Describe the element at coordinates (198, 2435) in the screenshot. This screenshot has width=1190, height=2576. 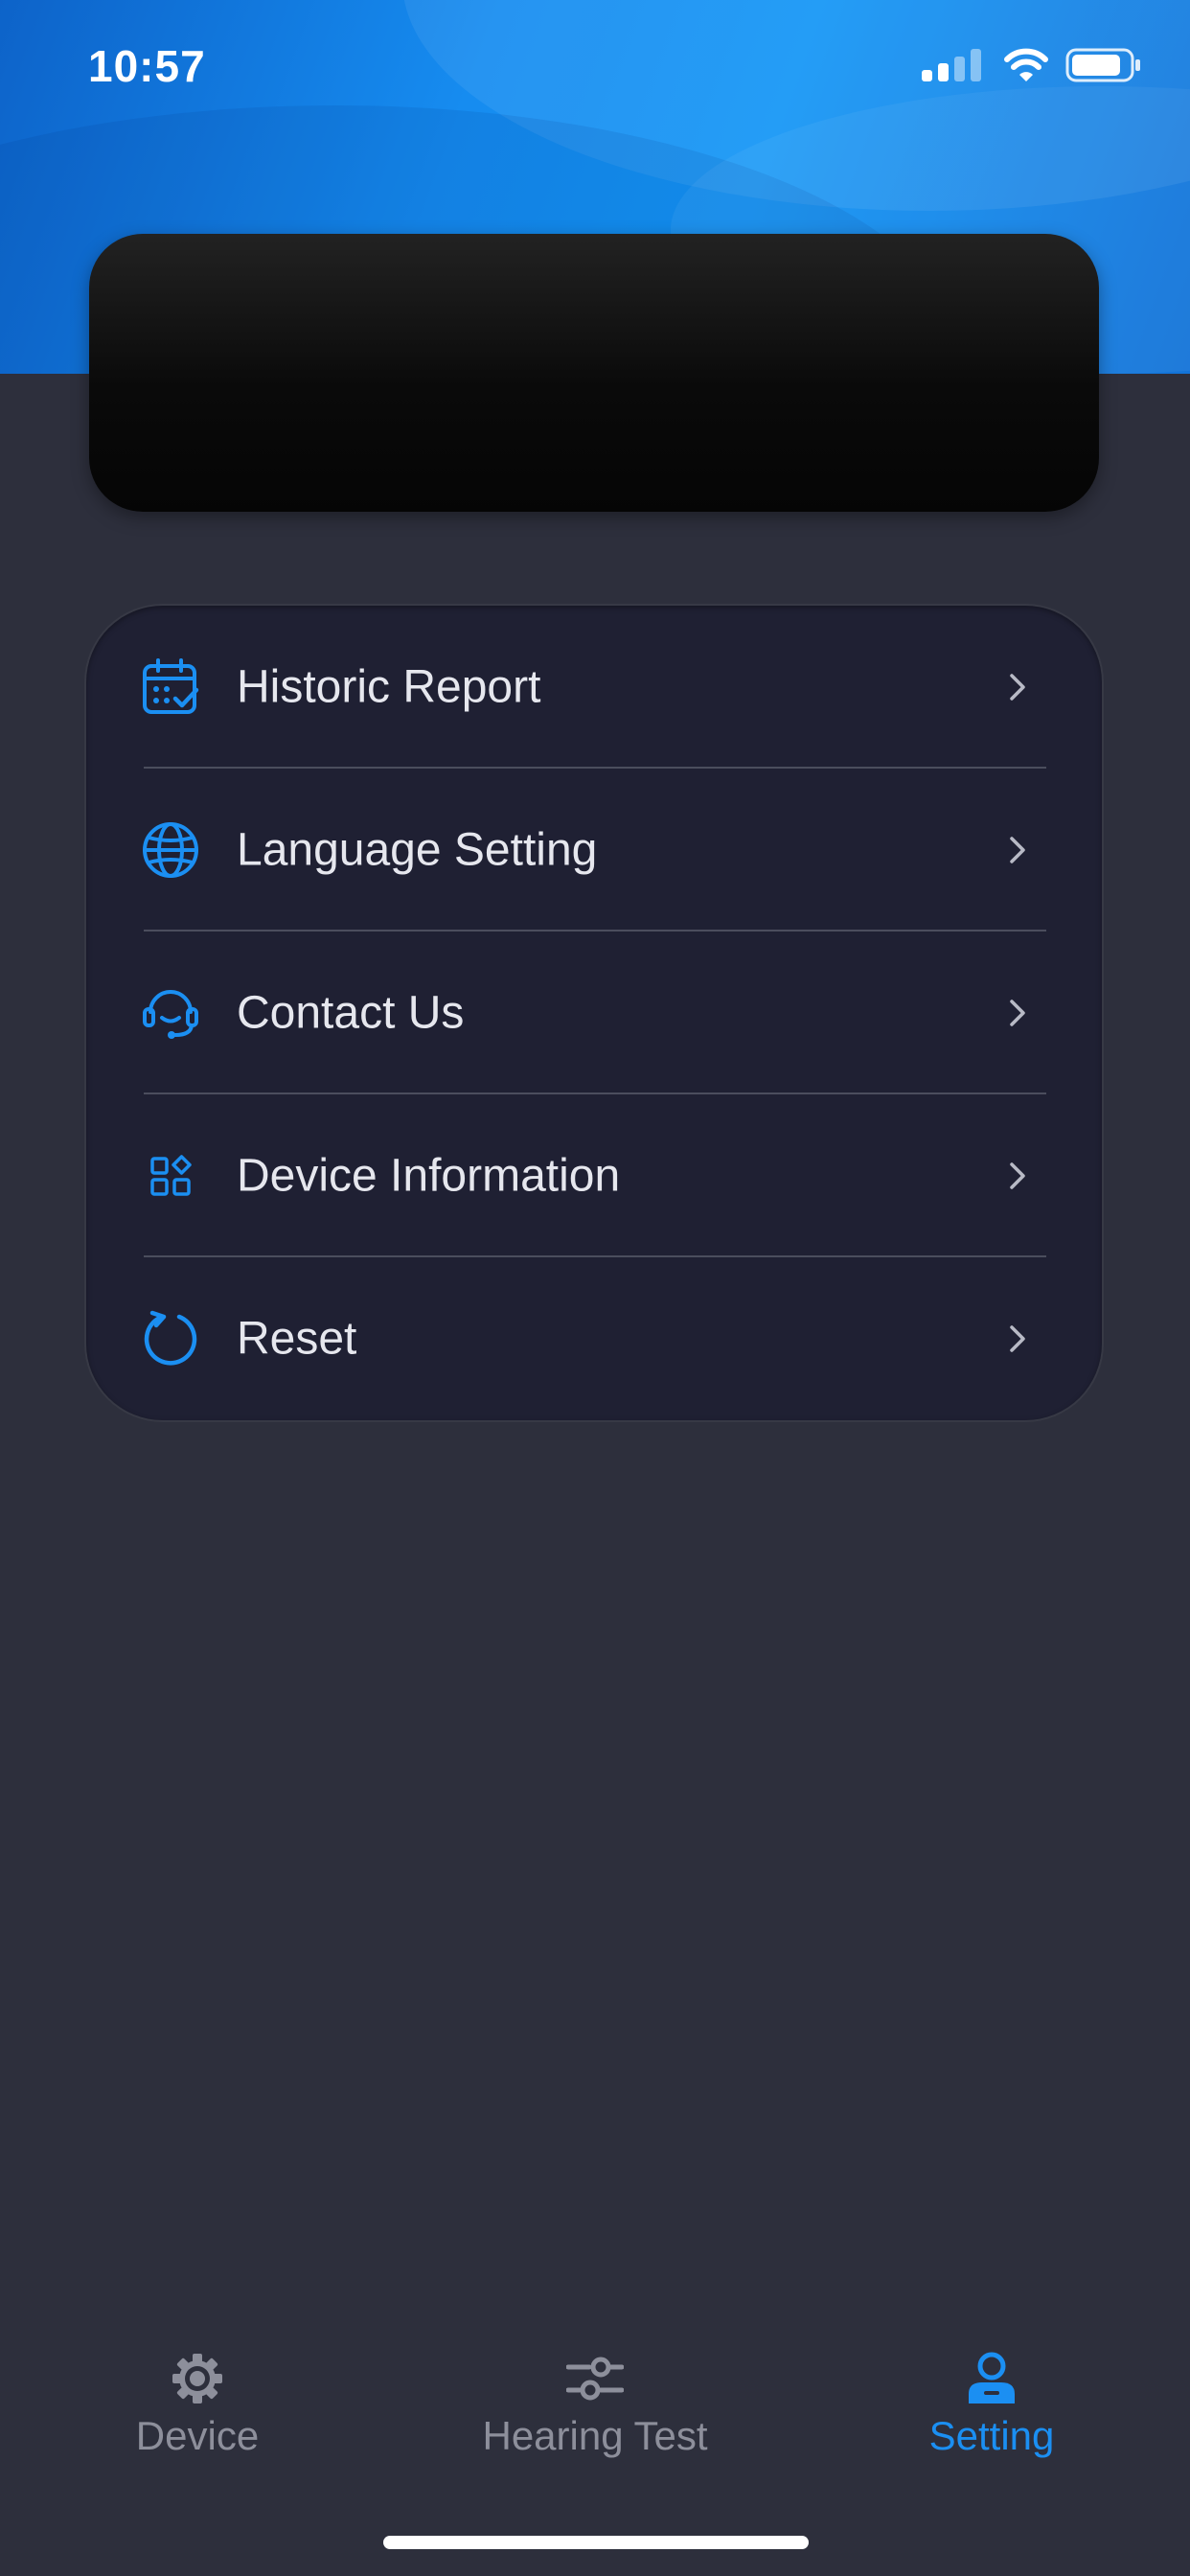
I see `tab-label: Device` at that location.